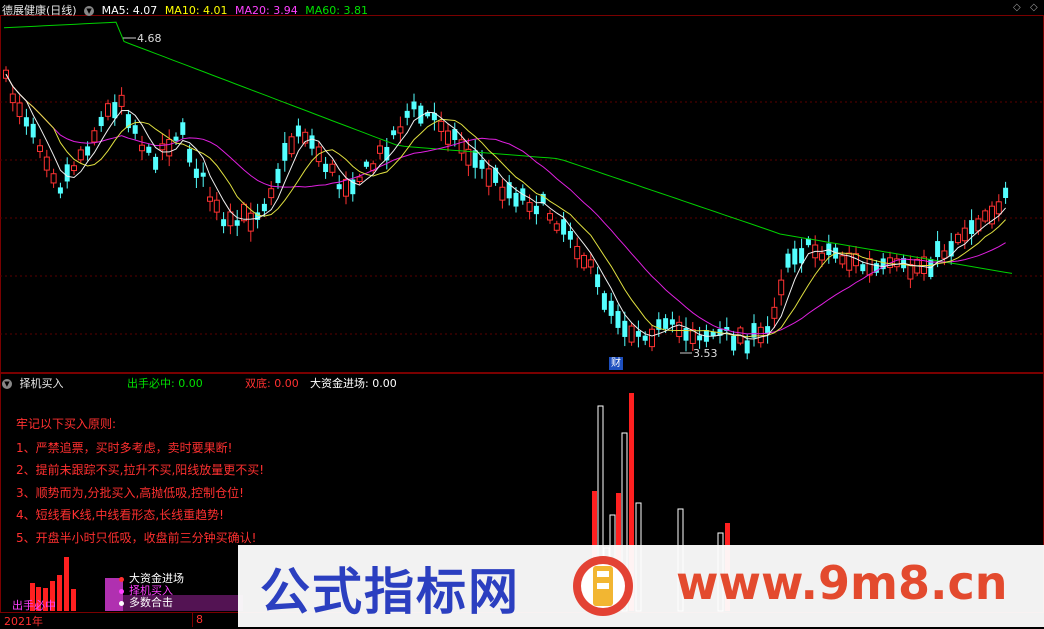  I want to click on ma10-value: MA10: 4.01, so click(196, 10).